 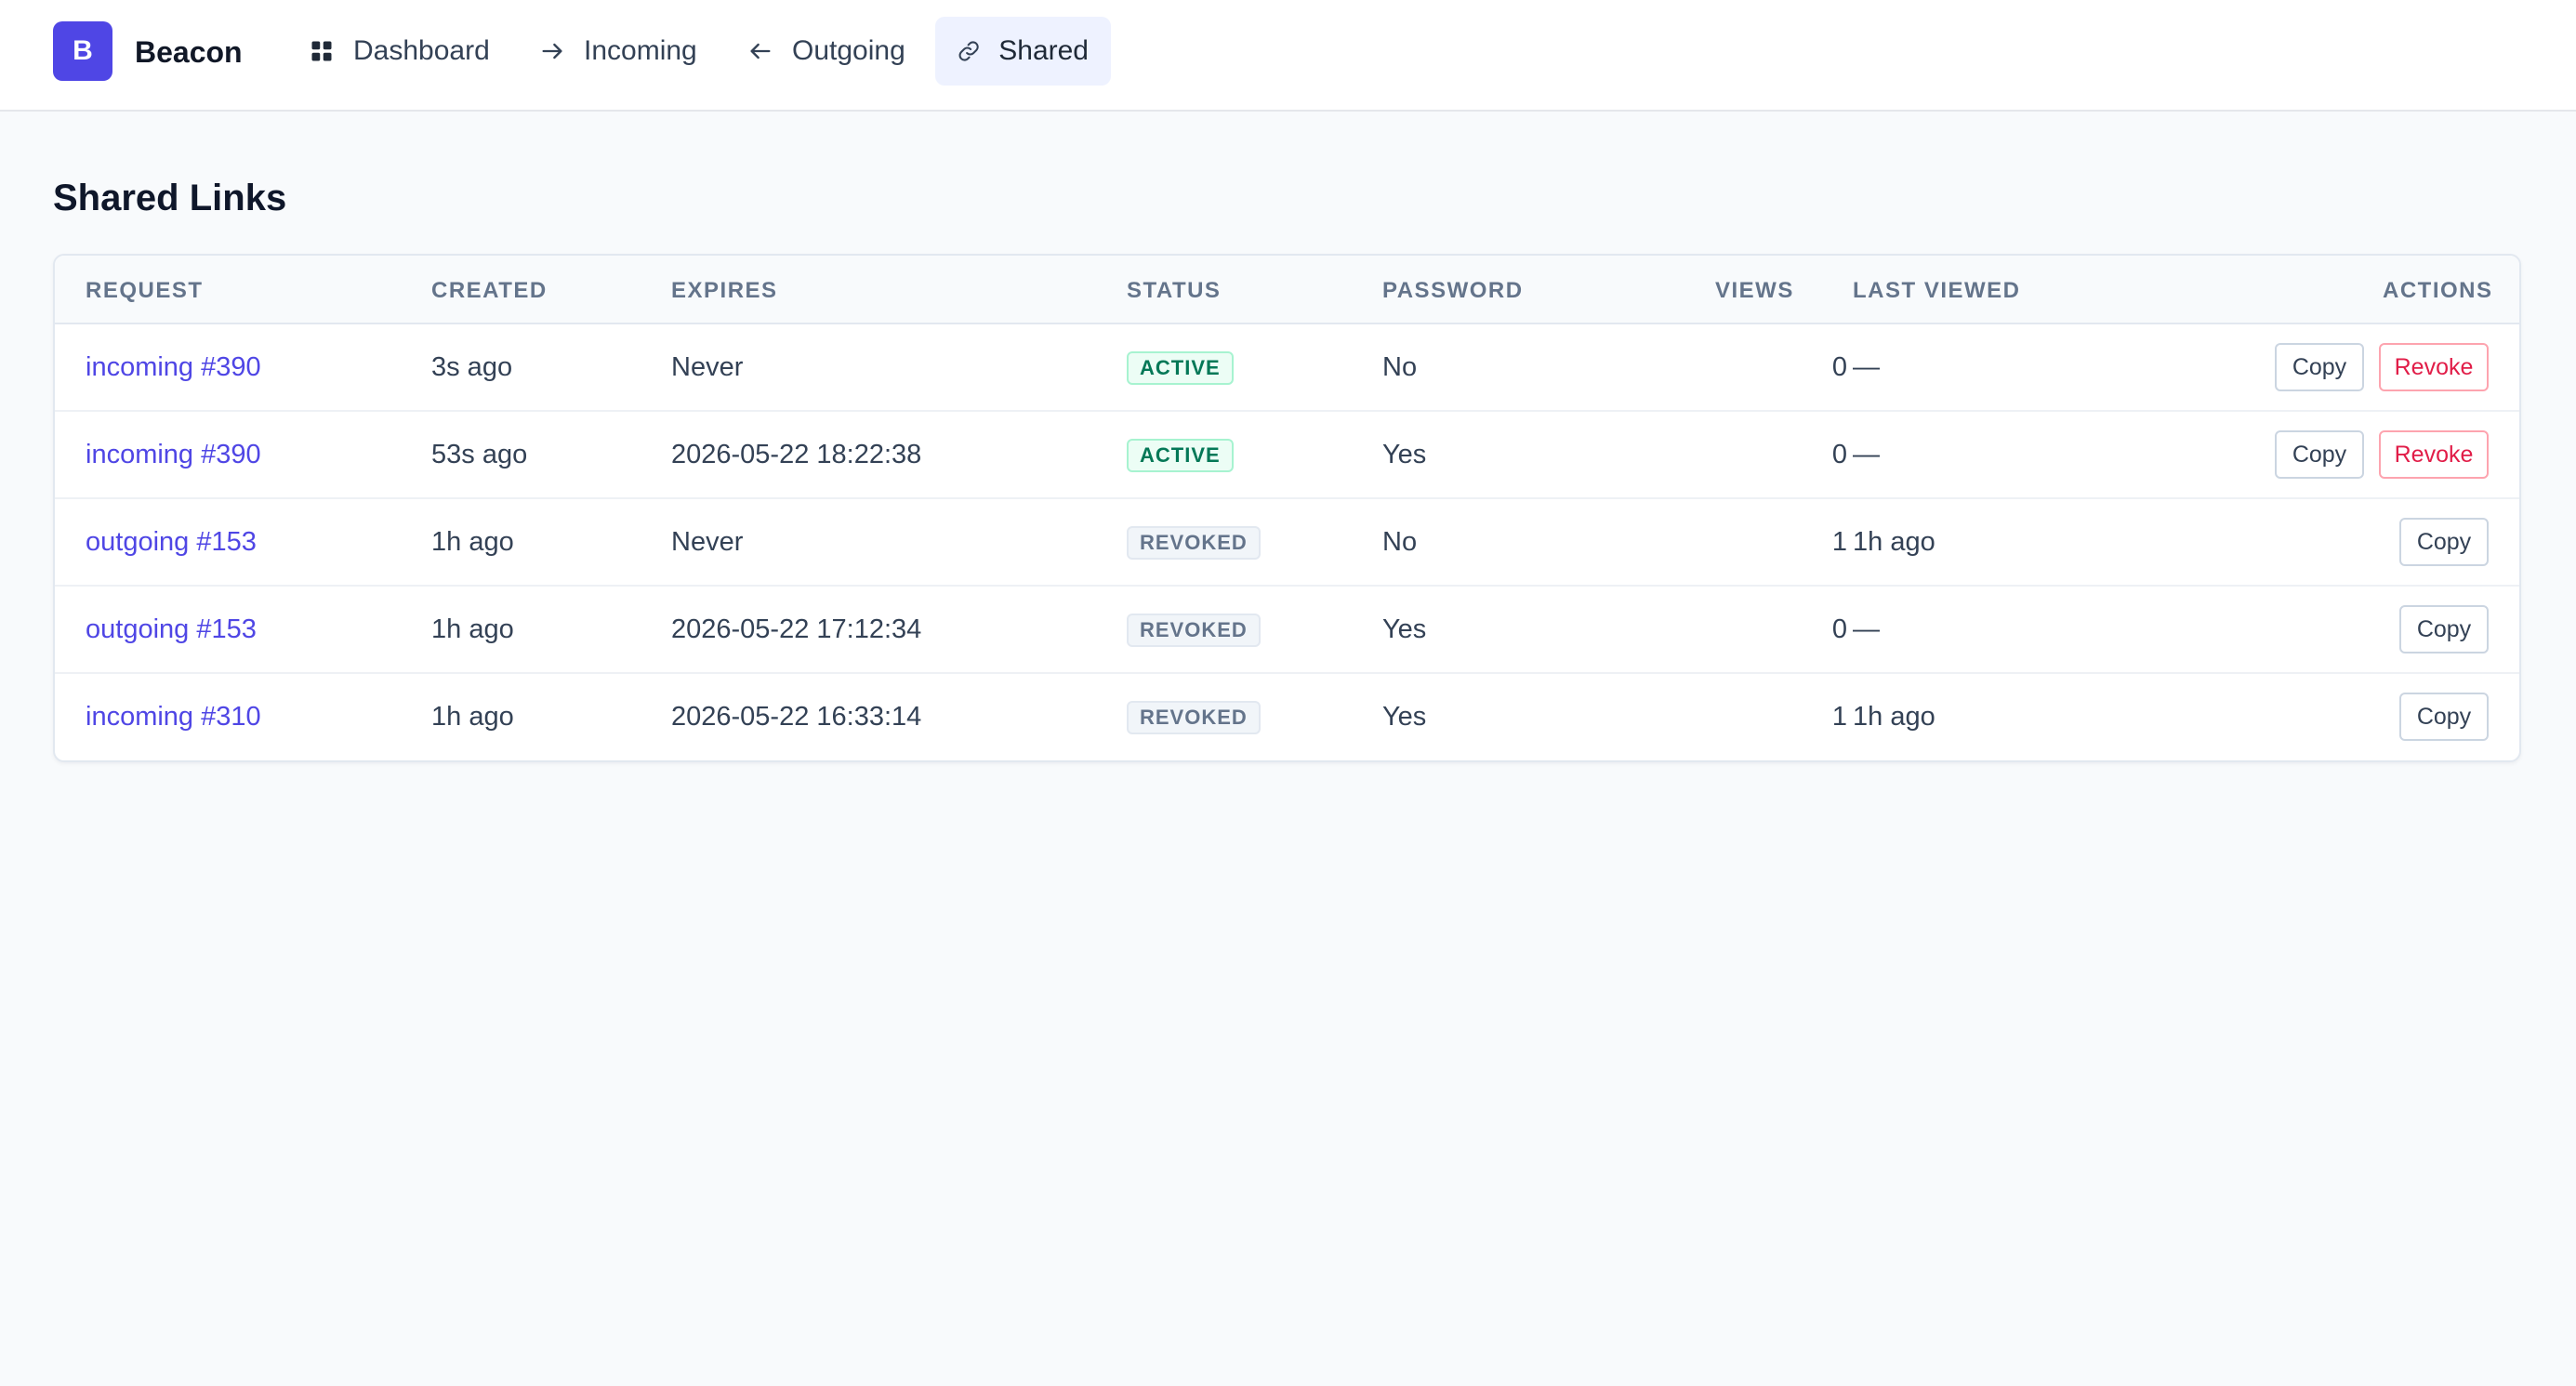 I want to click on nav-item-incoming: Incoming, so click(x=618, y=51).